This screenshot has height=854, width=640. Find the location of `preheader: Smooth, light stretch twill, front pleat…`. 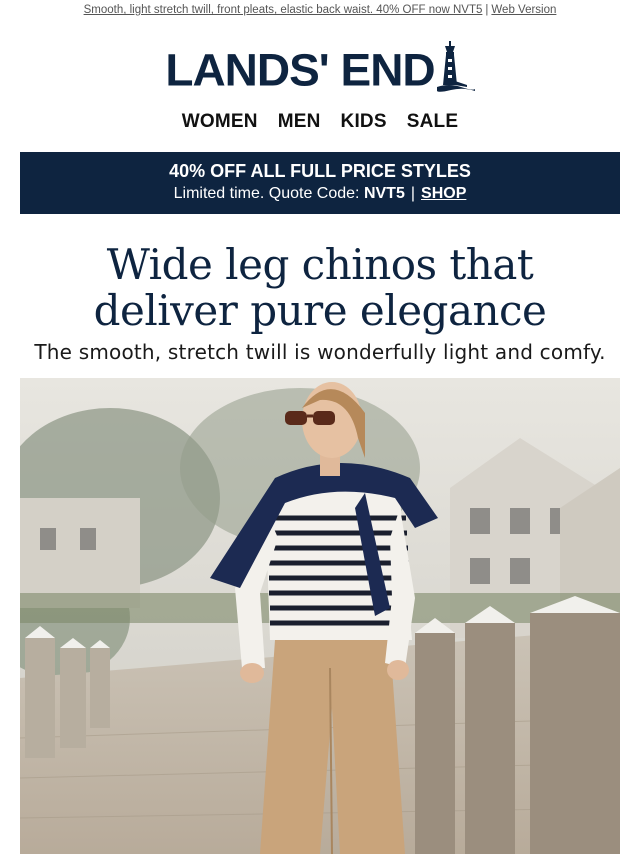

preheader: Smooth, light stretch twill, front pleat… is located at coordinates (320, 12).